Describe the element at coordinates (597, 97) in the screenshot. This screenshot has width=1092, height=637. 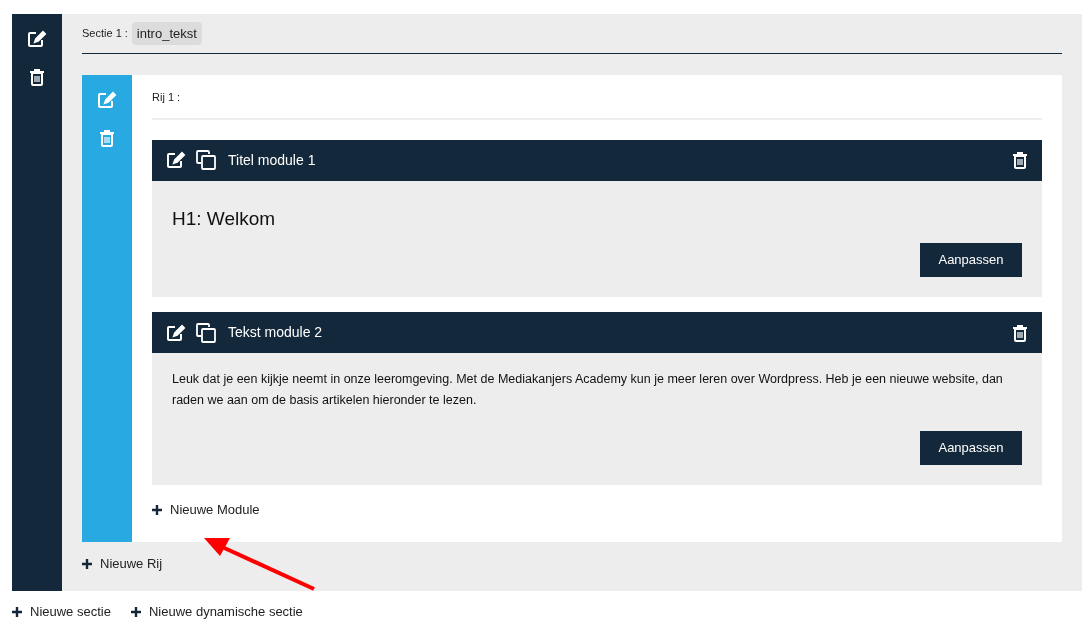
I see `row-label: Rij 1 :` at that location.